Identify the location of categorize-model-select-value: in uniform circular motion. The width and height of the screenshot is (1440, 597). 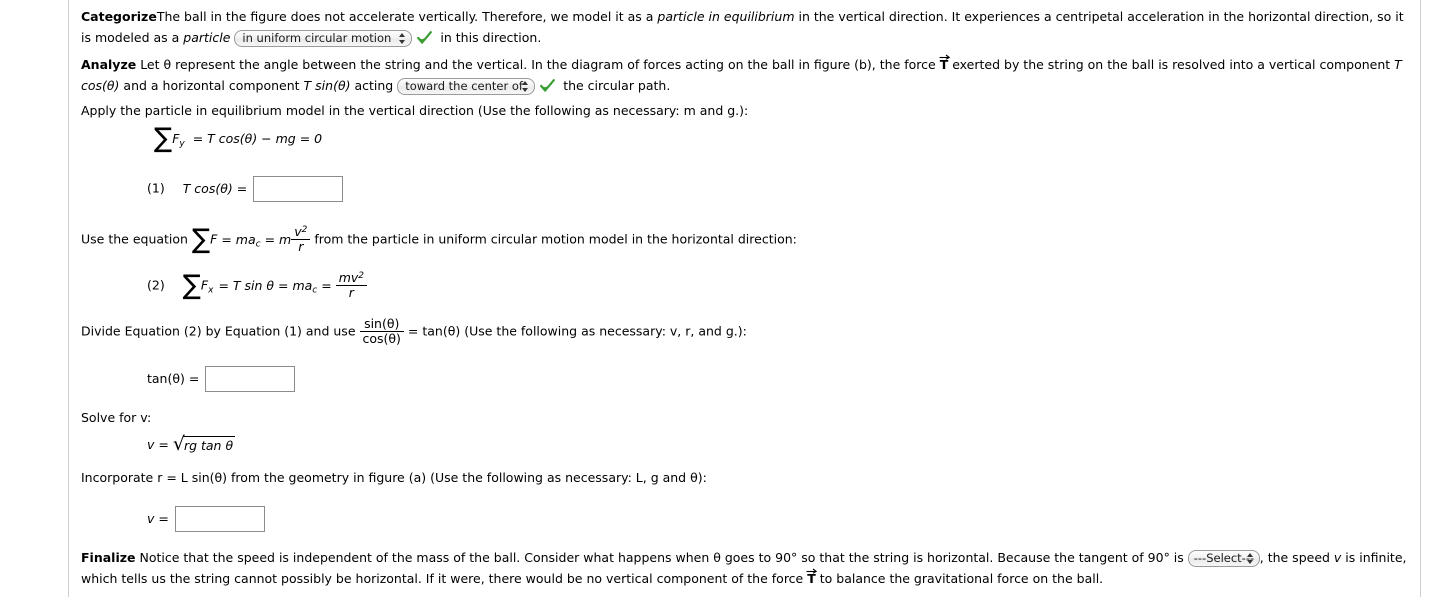
(317, 37).